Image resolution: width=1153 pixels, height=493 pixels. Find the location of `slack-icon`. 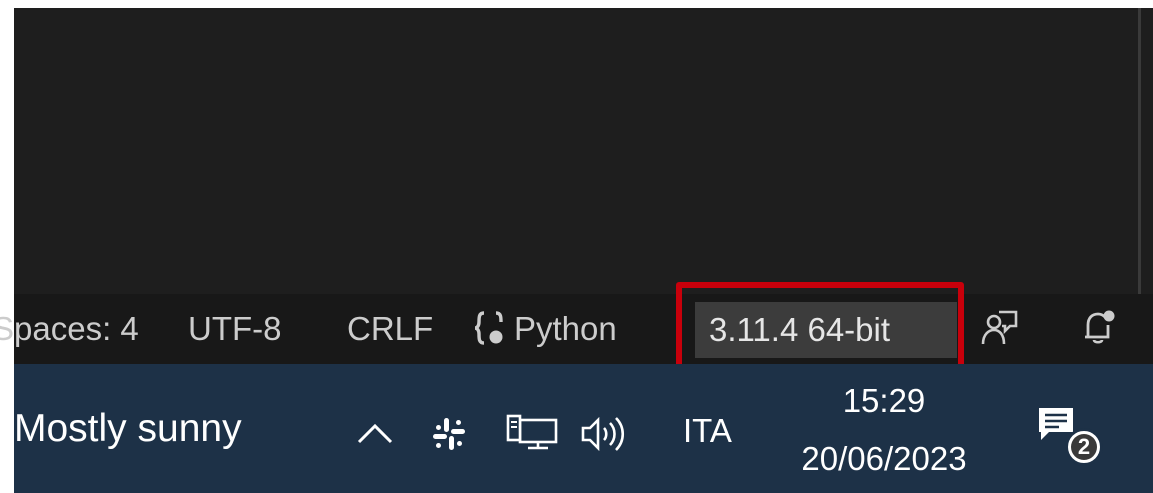

slack-icon is located at coordinates (449, 434).